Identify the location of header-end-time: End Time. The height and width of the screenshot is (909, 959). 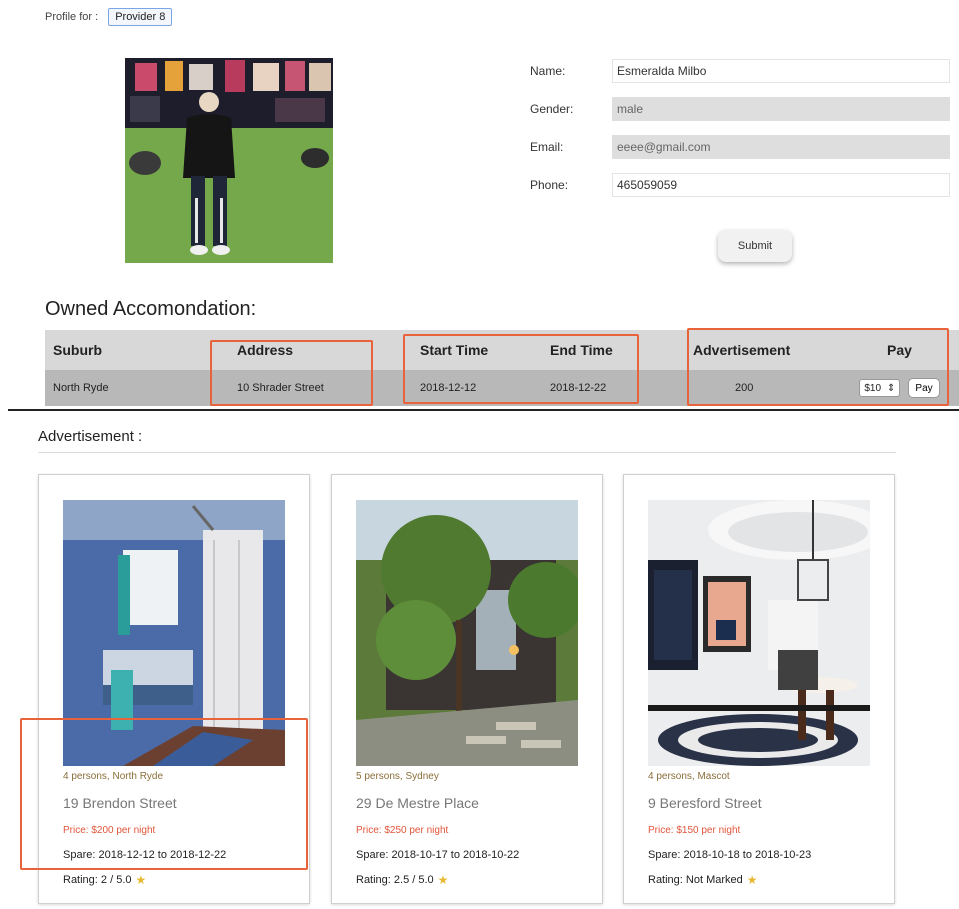
(581, 350).